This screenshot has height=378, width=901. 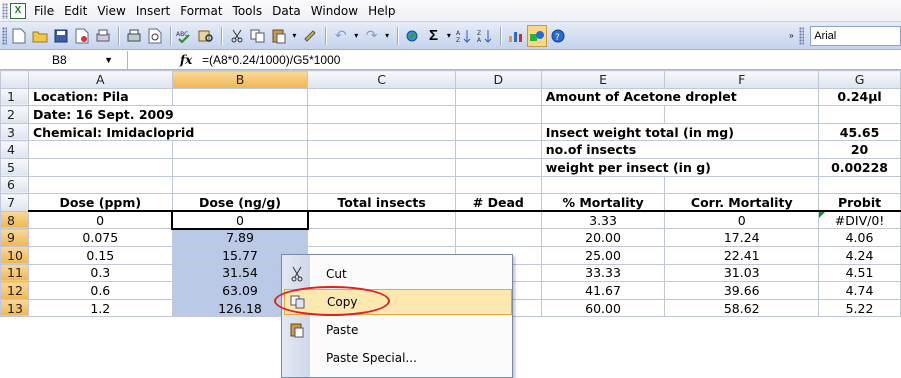 I want to click on cell-d5, so click(x=498, y=167).